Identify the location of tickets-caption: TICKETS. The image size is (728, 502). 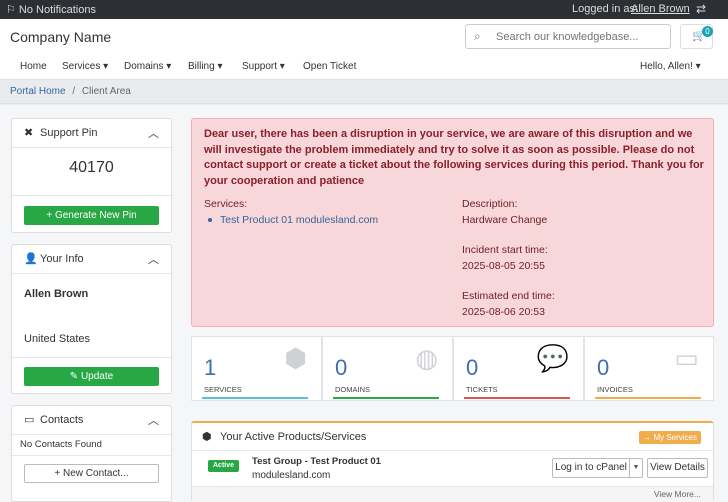
(482, 389).